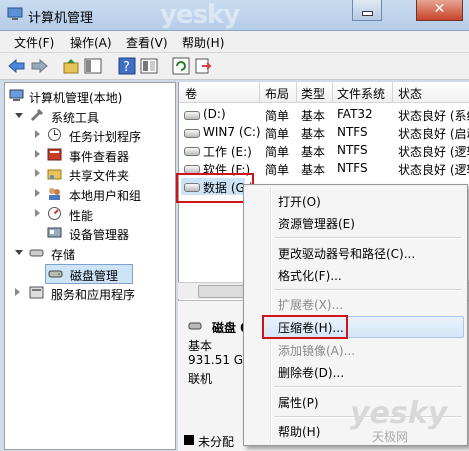 Image resolution: width=469 pixels, height=451 pixels. Describe the element at coordinates (195, 326) in the screenshot. I see `disk-icon` at that location.